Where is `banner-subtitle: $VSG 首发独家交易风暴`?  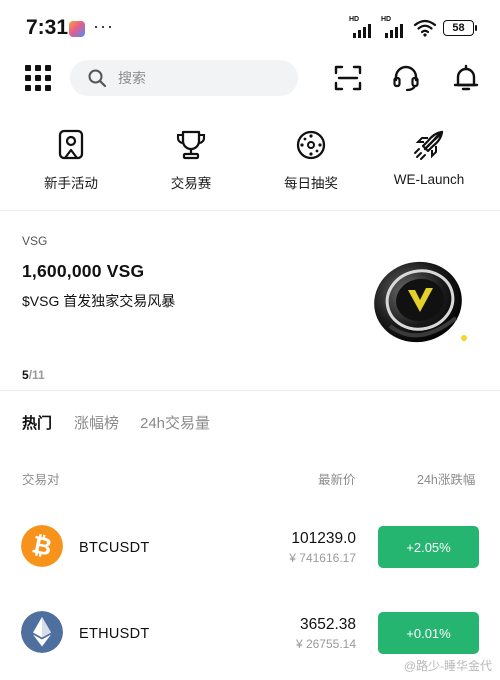 banner-subtitle: $VSG 首发独家交易风暴 is located at coordinates (99, 301).